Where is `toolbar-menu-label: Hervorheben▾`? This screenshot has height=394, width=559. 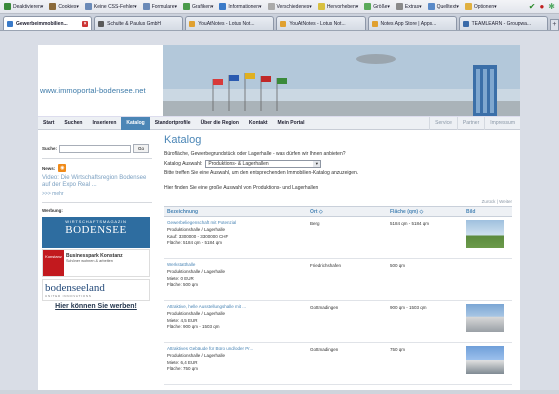
toolbar-menu-label: Hervorheben▾ is located at coordinates (342, 6).